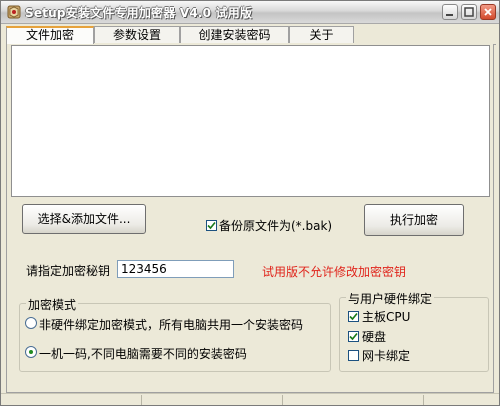  Describe the element at coordinates (137, 34) in the screenshot. I see `tab-parameter-settings: 参数设置` at that location.